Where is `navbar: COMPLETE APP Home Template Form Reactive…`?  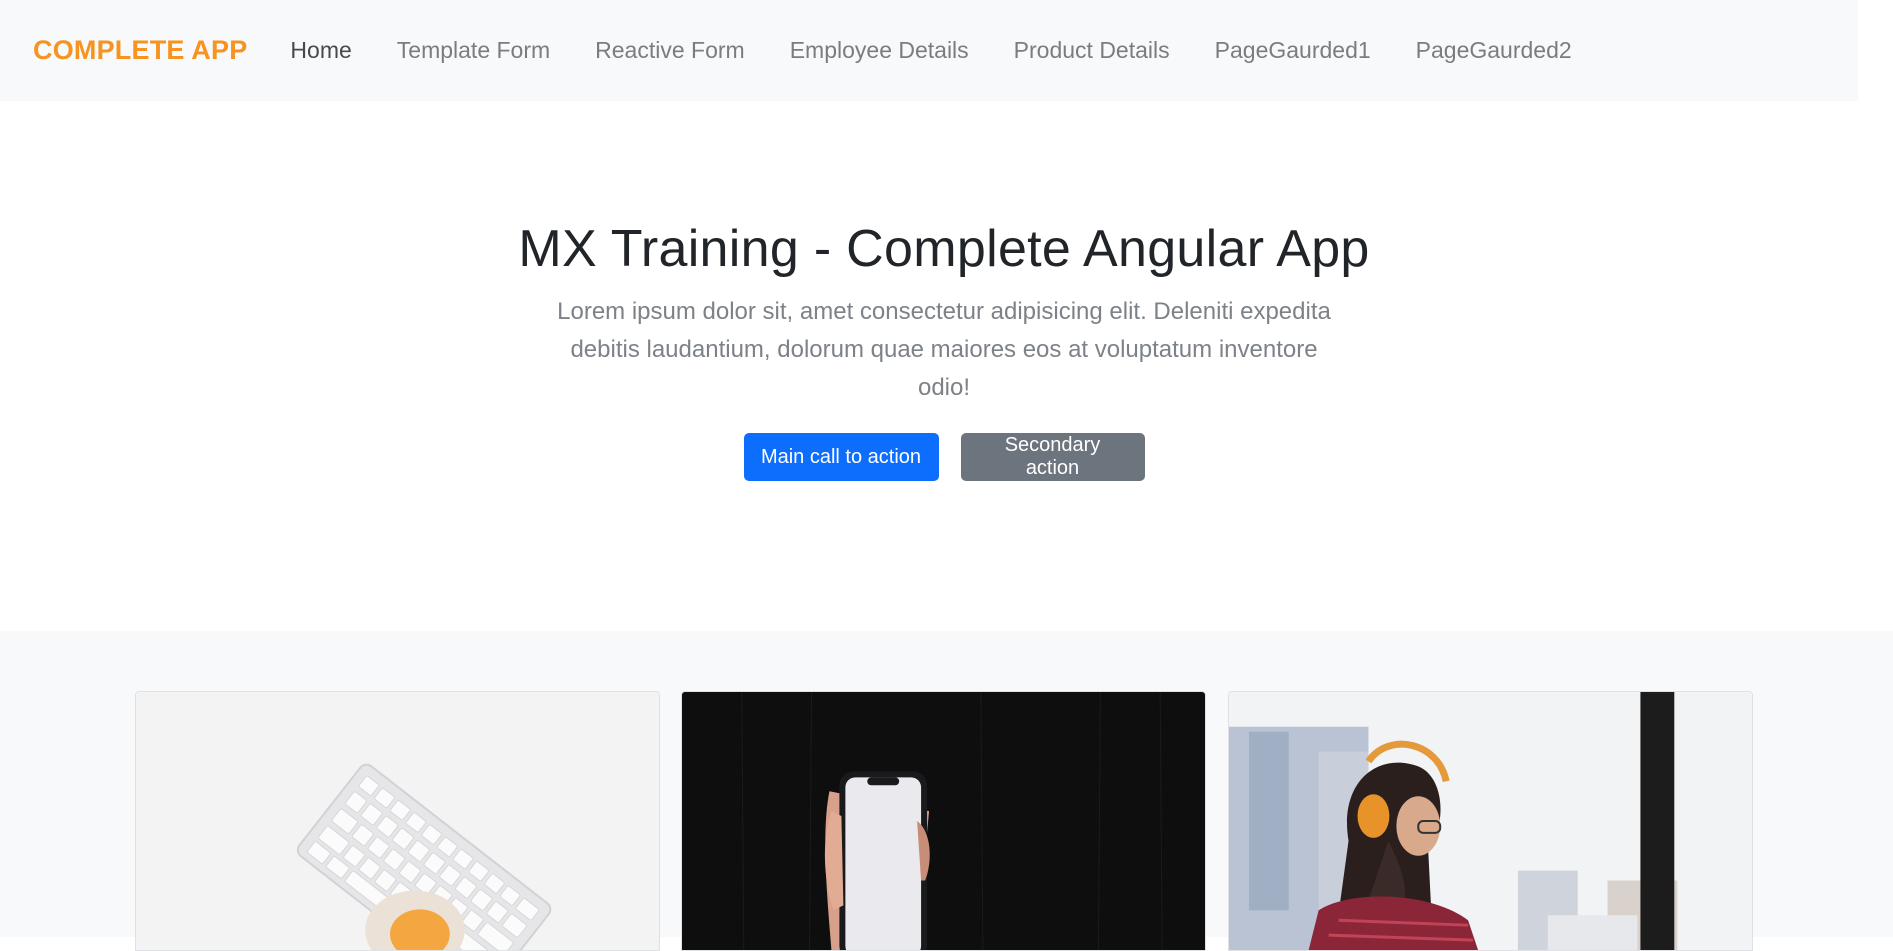 navbar: COMPLETE APP Home Template Form Reactive… is located at coordinates (929, 50).